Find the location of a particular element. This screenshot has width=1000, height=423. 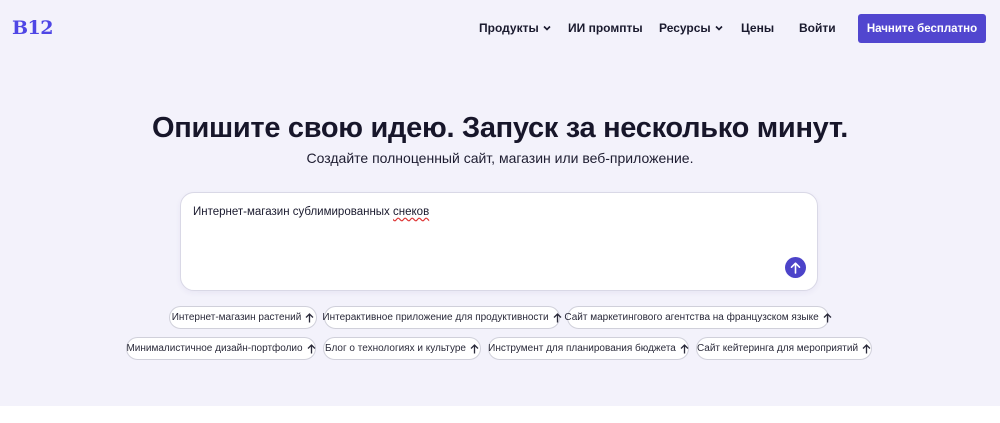

nav-login: Войти is located at coordinates (817, 28).